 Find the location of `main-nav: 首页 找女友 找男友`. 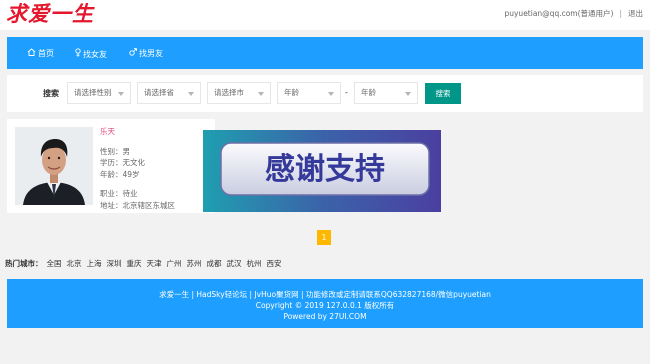

main-nav: 首页 找女友 找男友 is located at coordinates (325, 53).